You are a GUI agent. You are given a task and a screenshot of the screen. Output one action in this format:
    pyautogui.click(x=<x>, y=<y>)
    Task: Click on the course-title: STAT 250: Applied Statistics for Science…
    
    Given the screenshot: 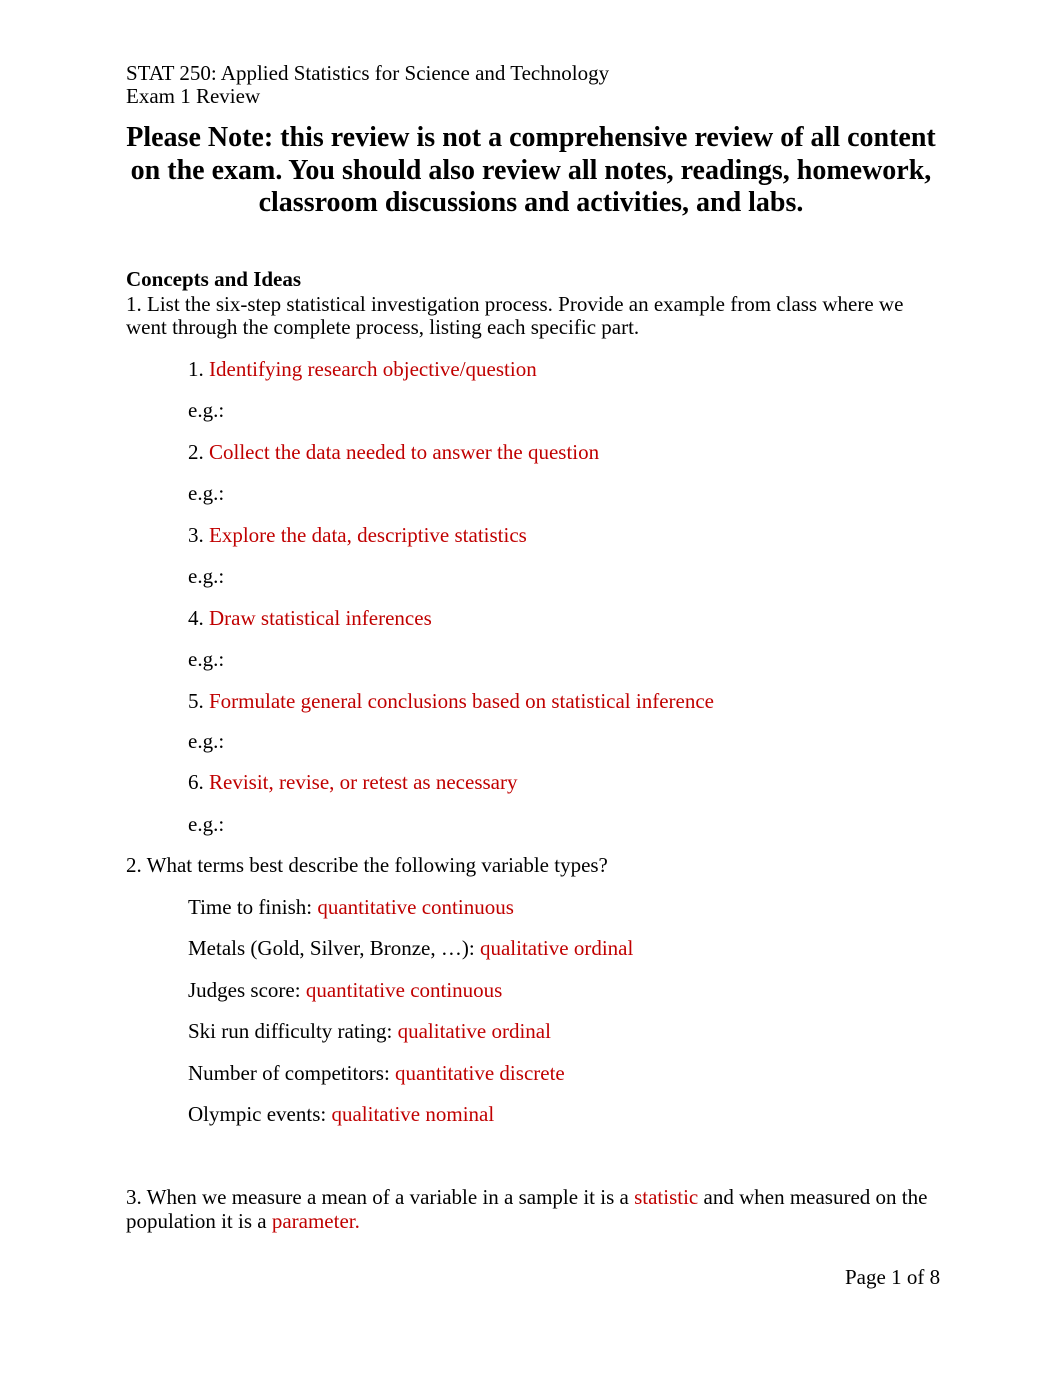 What is the action you would take?
    pyautogui.click(x=368, y=73)
    